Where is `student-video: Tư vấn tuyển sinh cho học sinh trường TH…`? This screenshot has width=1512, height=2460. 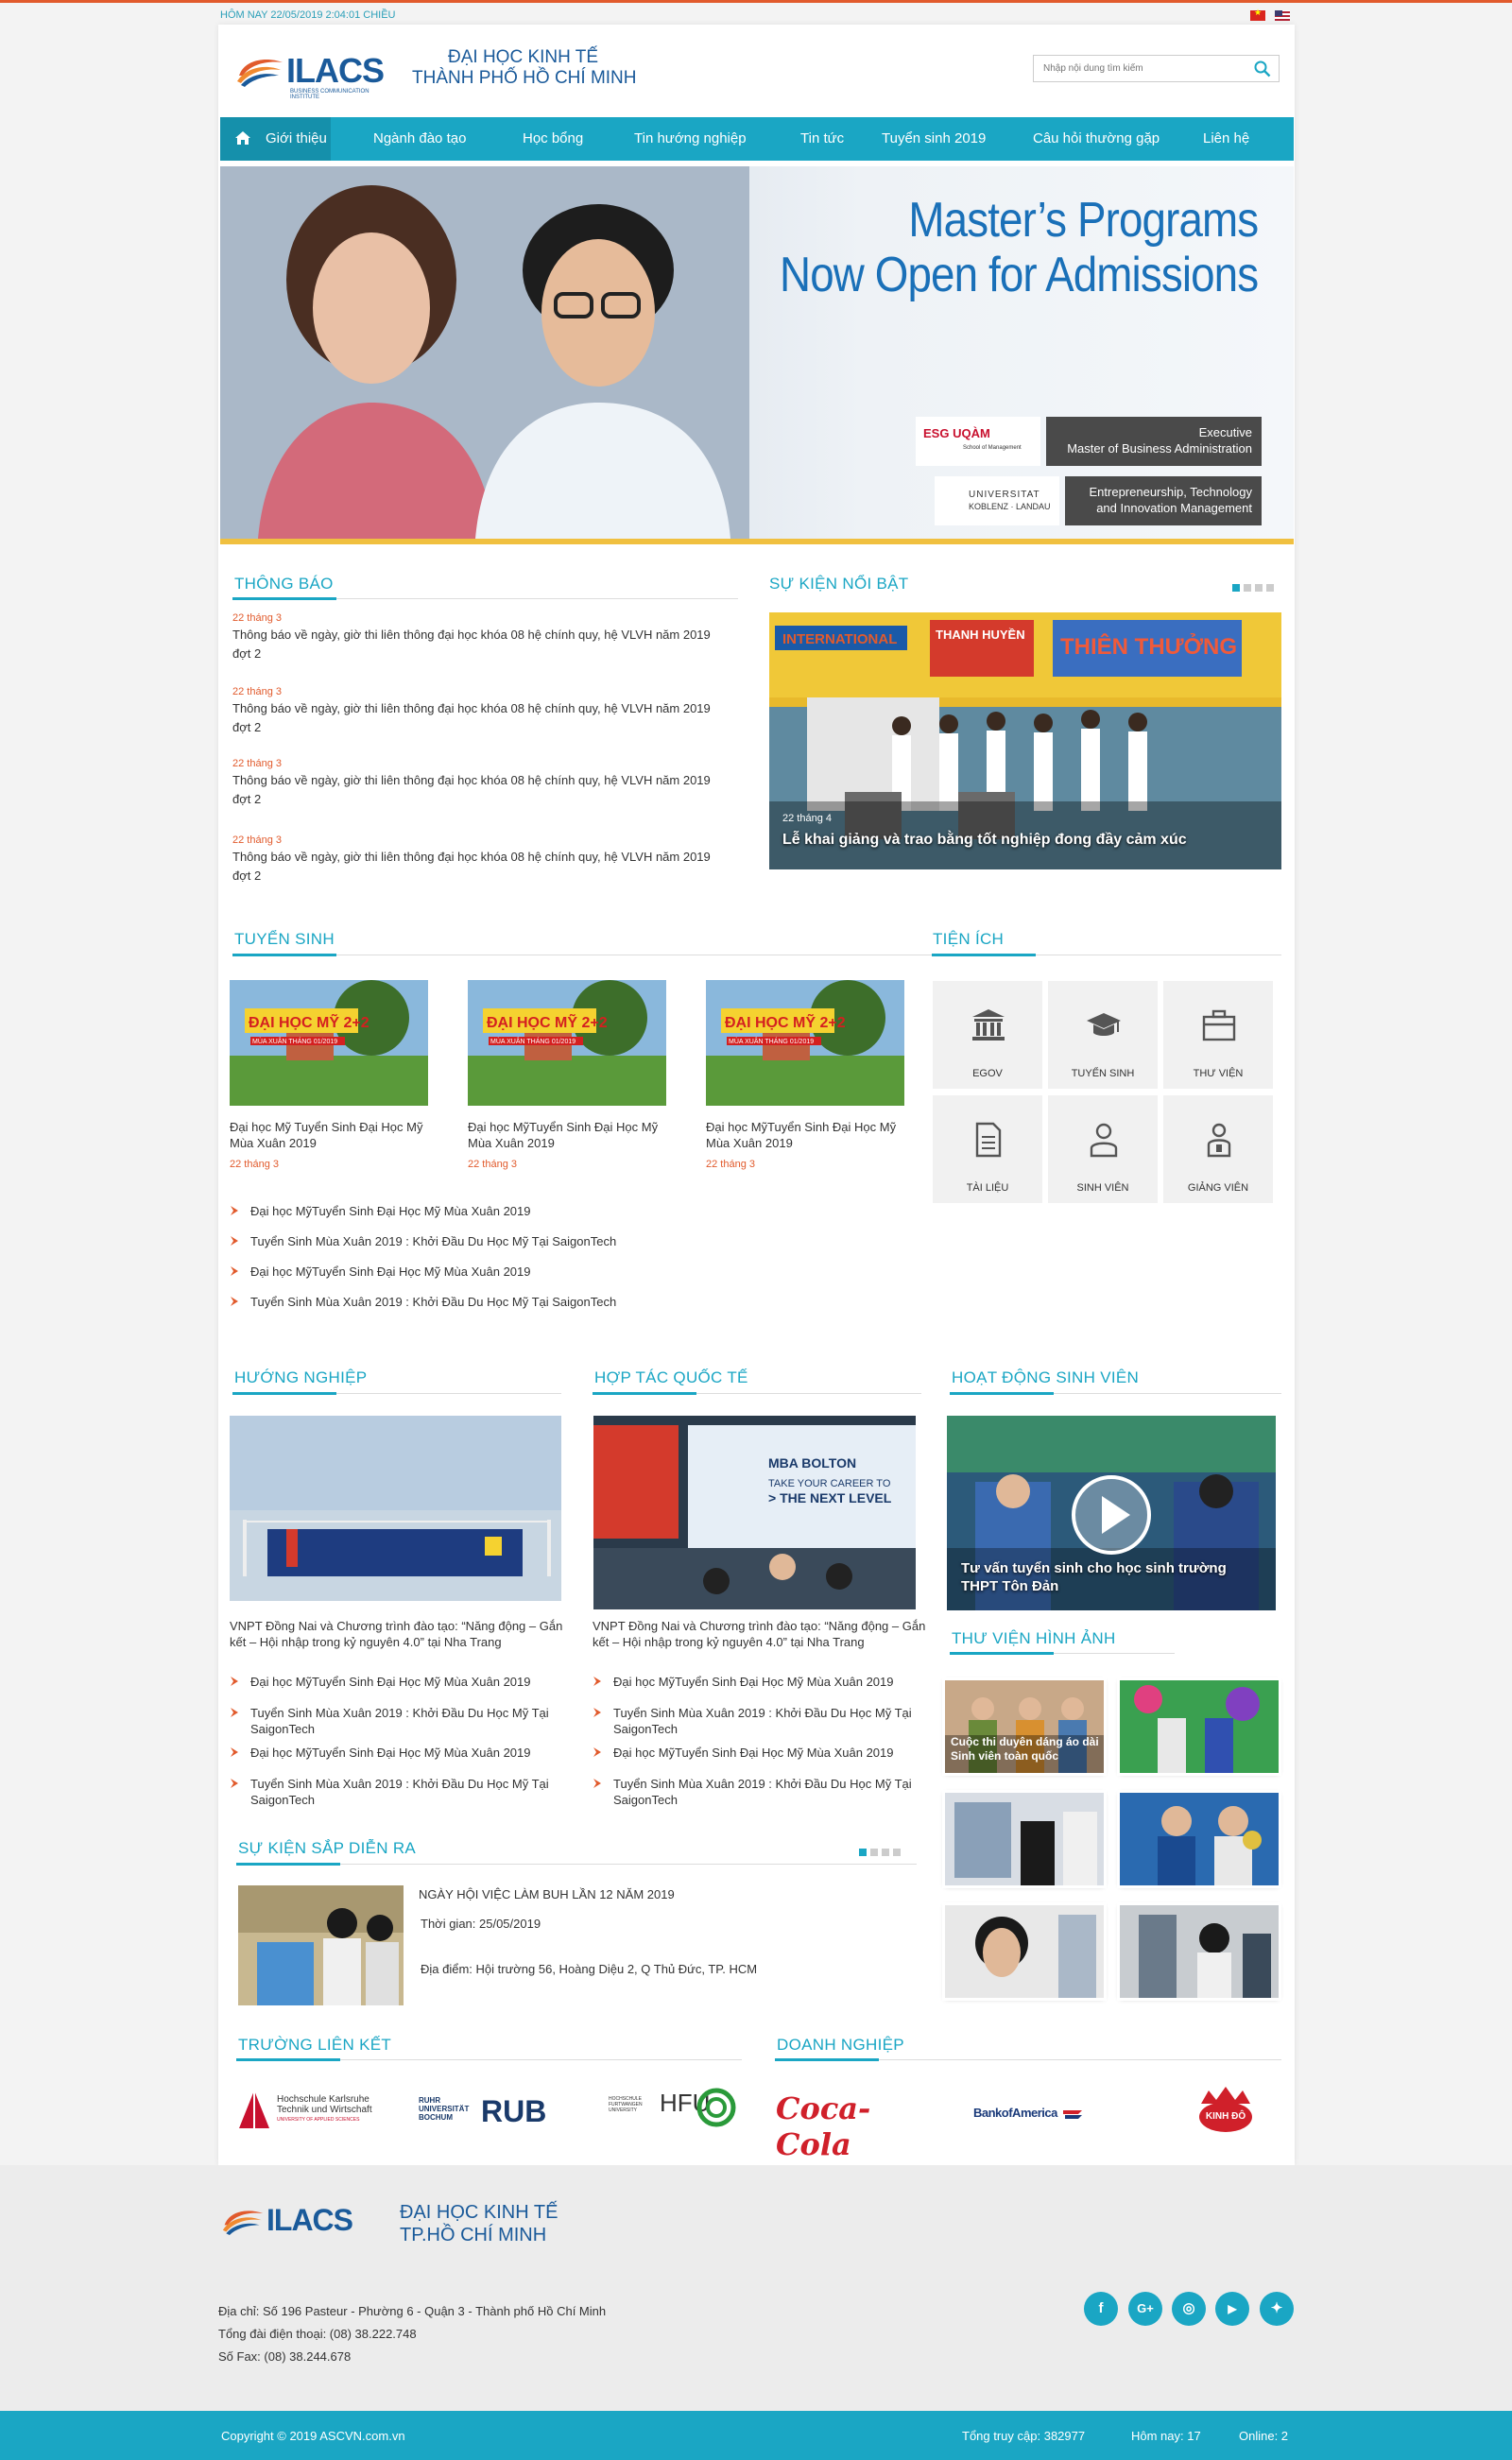 student-video: Tư vấn tuyển sinh cho học sinh trường TH… is located at coordinates (1111, 1513).